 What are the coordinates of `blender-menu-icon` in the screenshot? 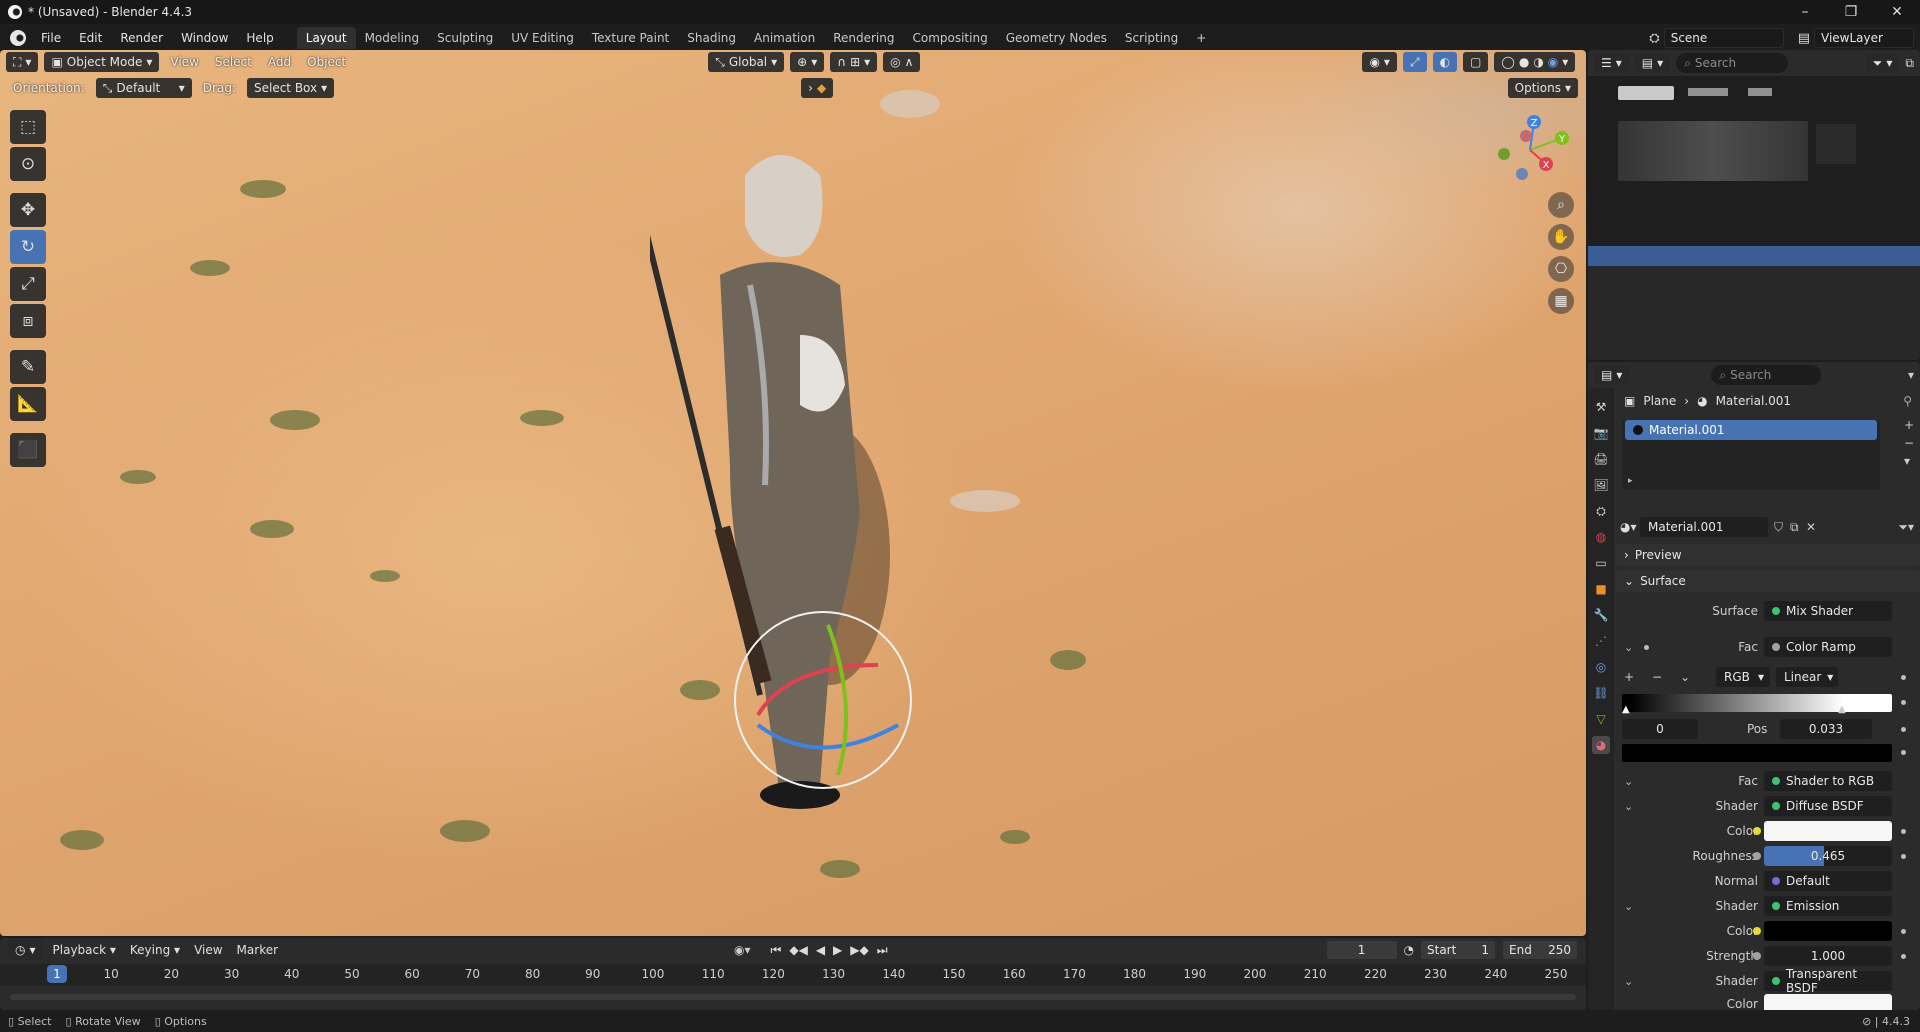 It's located at (18, 38).